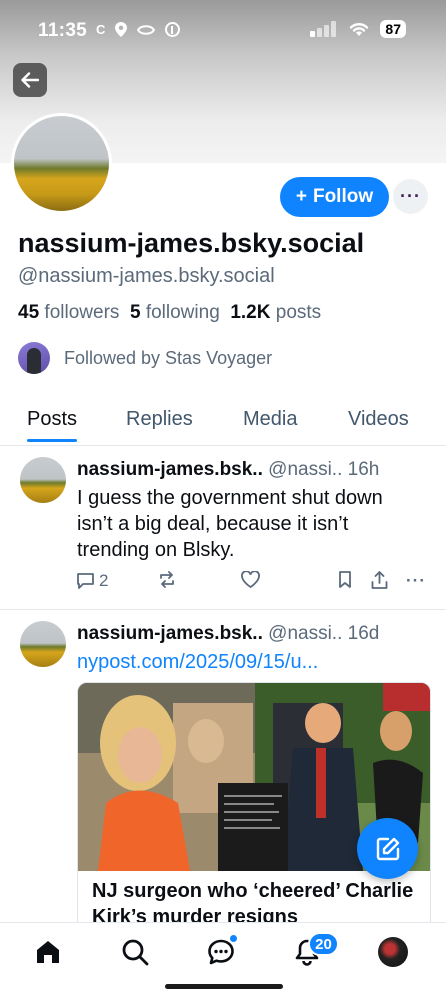 This screenshot has height=1000, width=446. I want to click on post-meta: @nassi.. 16h, so click(324, 469).